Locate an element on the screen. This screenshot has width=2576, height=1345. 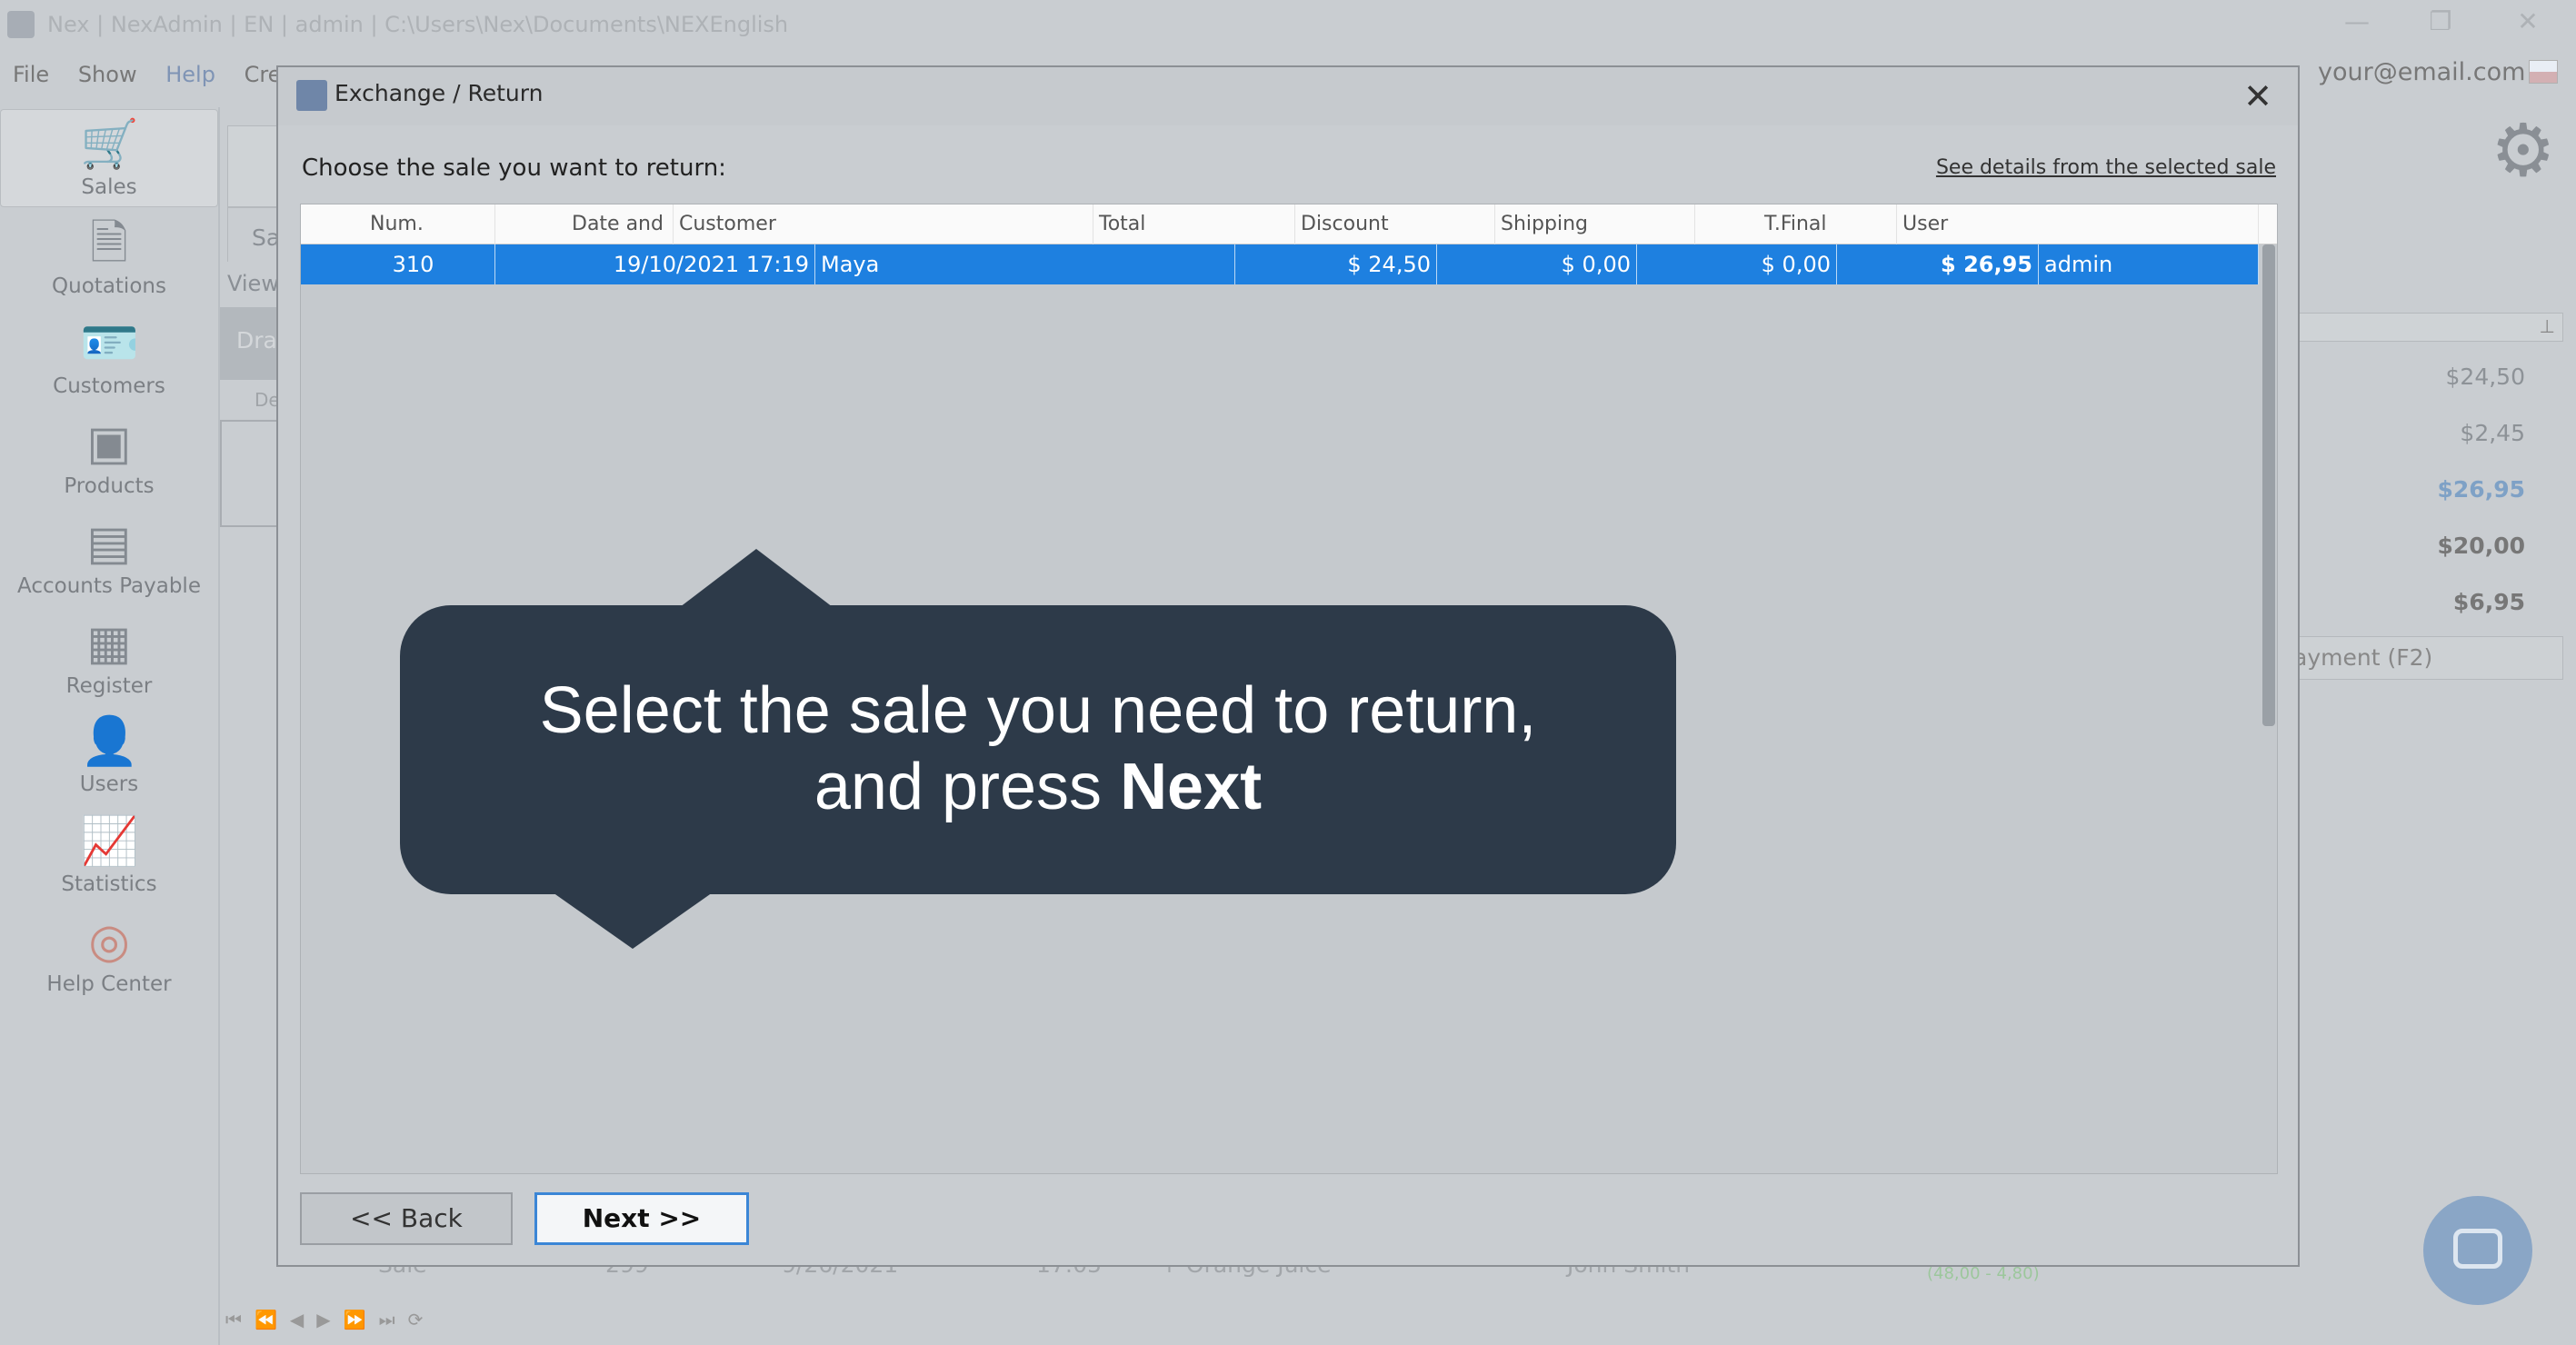
id-card-icon: 🪪 is located at coordinates (109, 343).